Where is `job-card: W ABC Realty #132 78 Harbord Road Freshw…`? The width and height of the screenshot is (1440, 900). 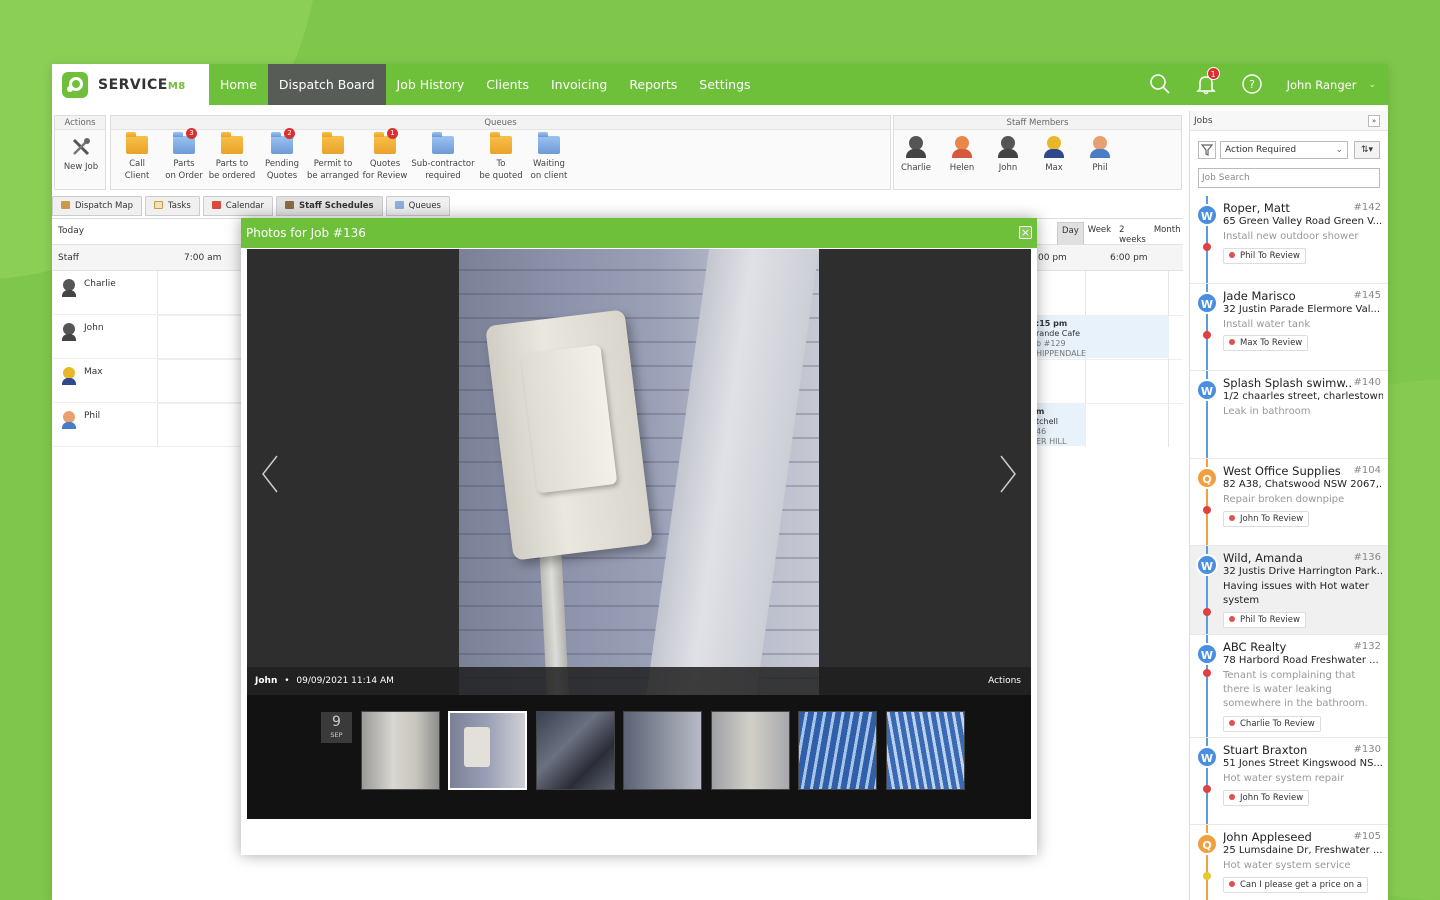 job-card: W ABC Realty #132 78 Harbord Road Freshw… is located at coordinates (1289, 686).